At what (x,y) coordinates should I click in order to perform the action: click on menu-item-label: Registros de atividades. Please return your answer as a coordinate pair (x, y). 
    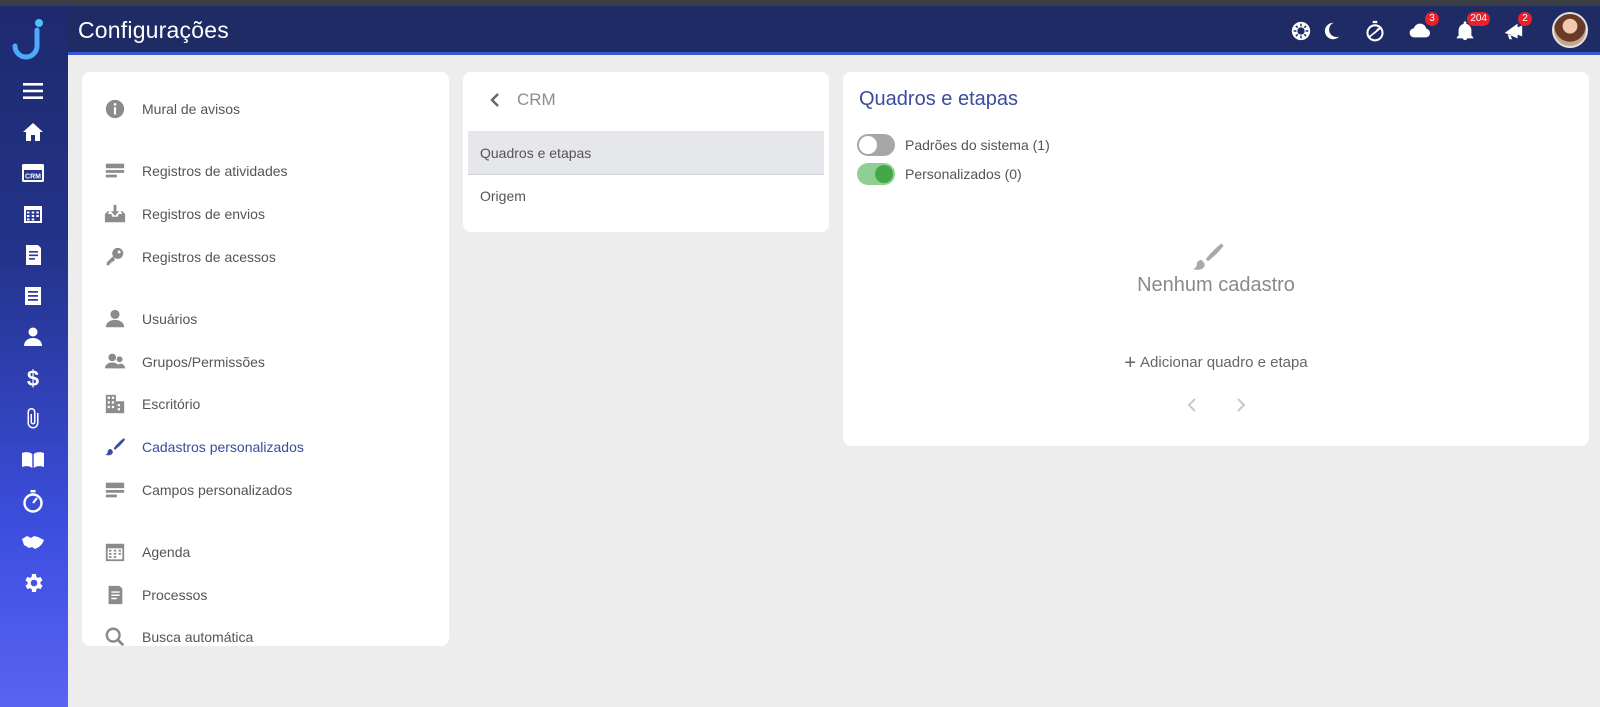
    Looking at the image, I should click on (215, 171).